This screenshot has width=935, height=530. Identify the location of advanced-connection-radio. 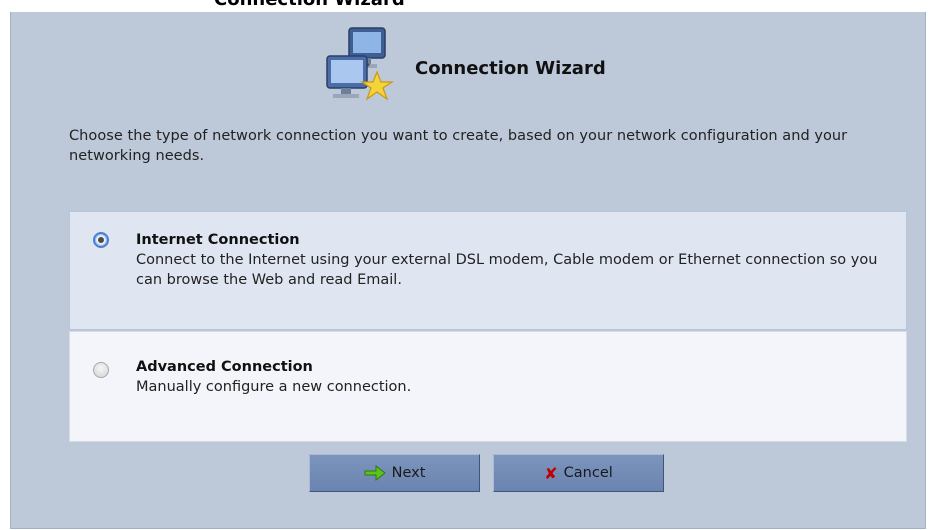
(101, 370).